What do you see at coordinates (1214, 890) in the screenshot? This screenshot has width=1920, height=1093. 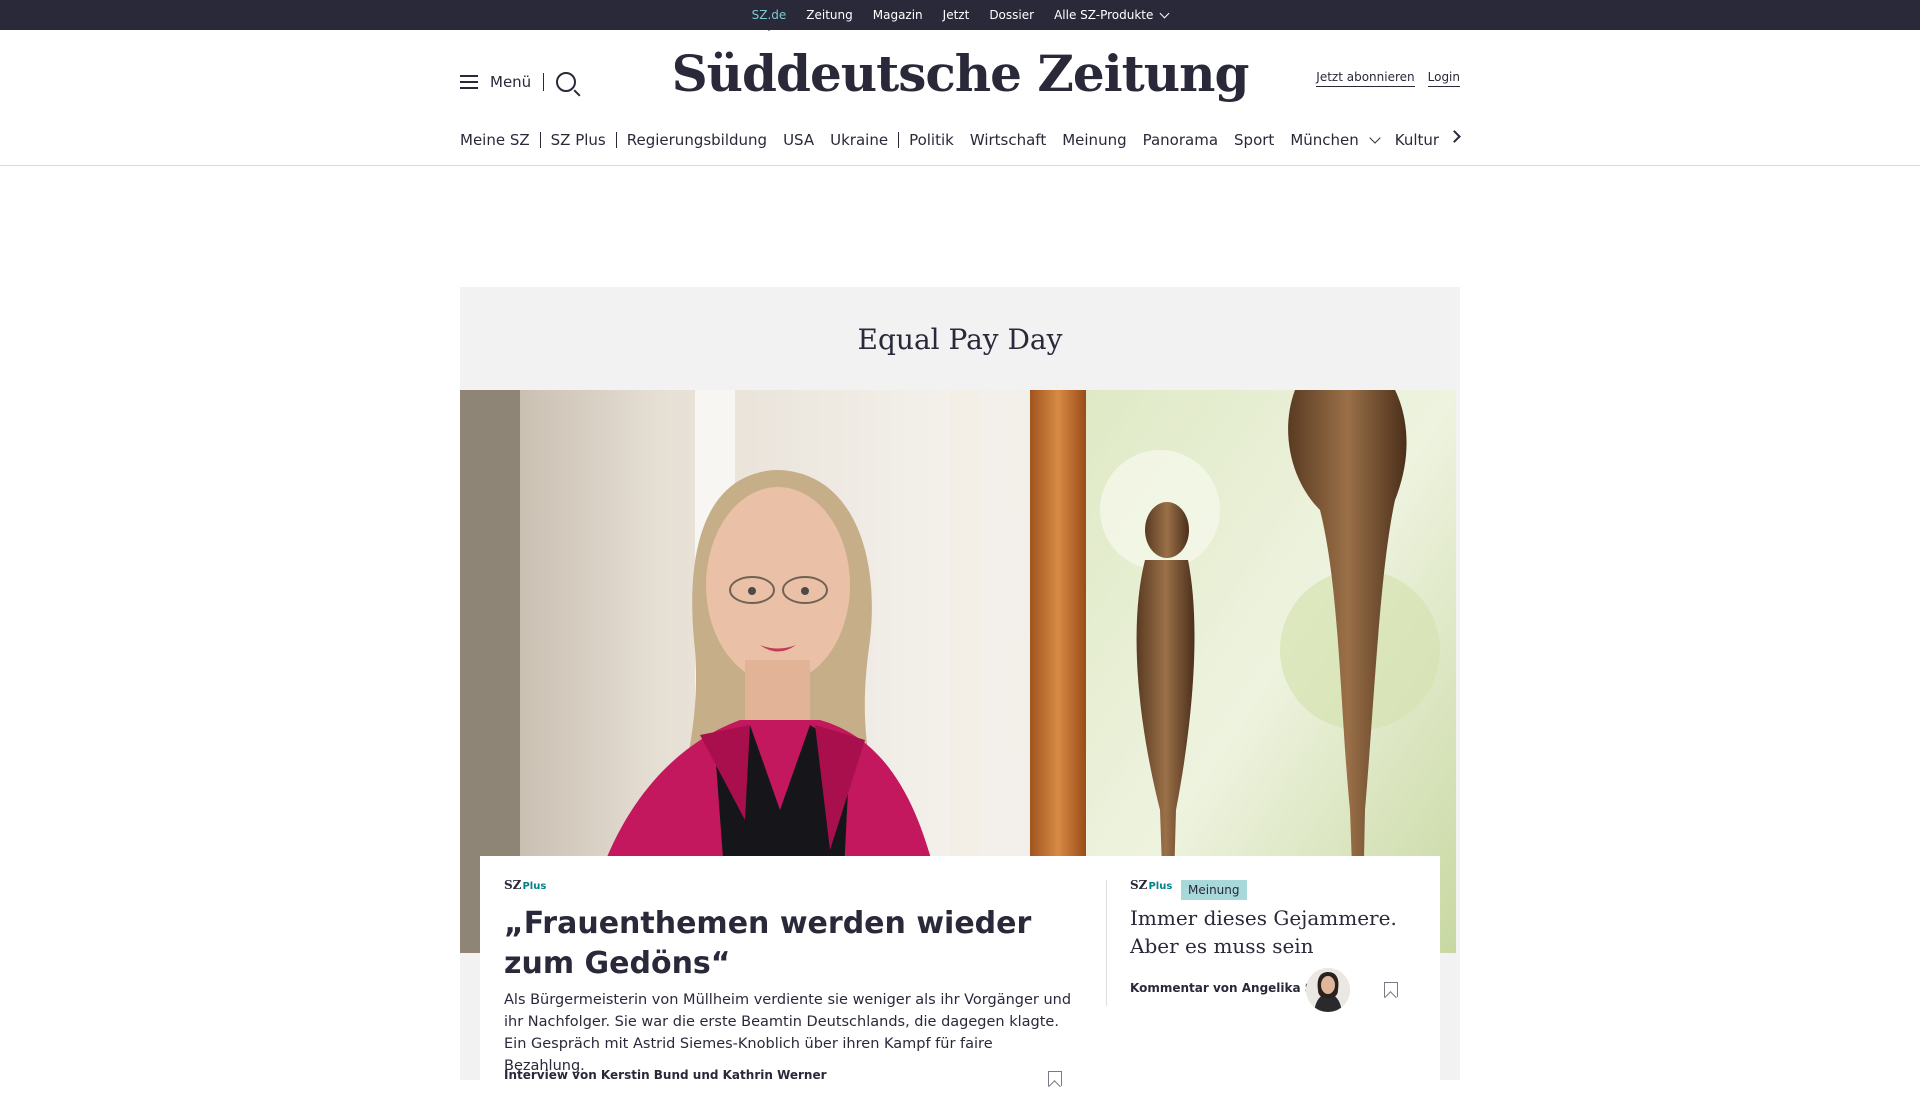 I see `opinion-tag: Meinung` at bounding box center [1214, 890].